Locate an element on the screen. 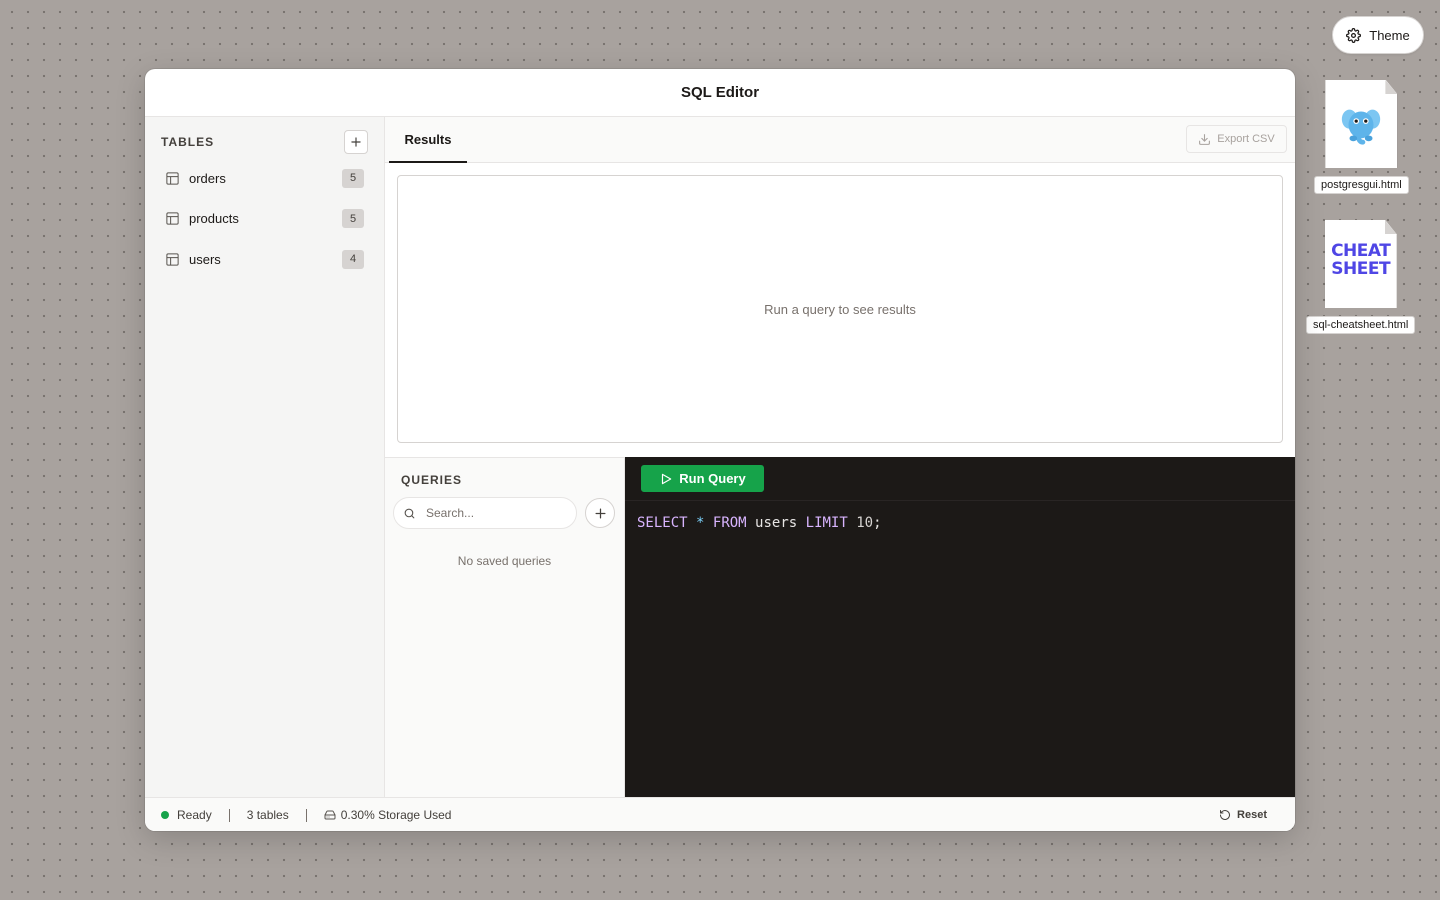 This screenshot has height=900, width=1440. download-icon is located at coordinates (1205, 139).